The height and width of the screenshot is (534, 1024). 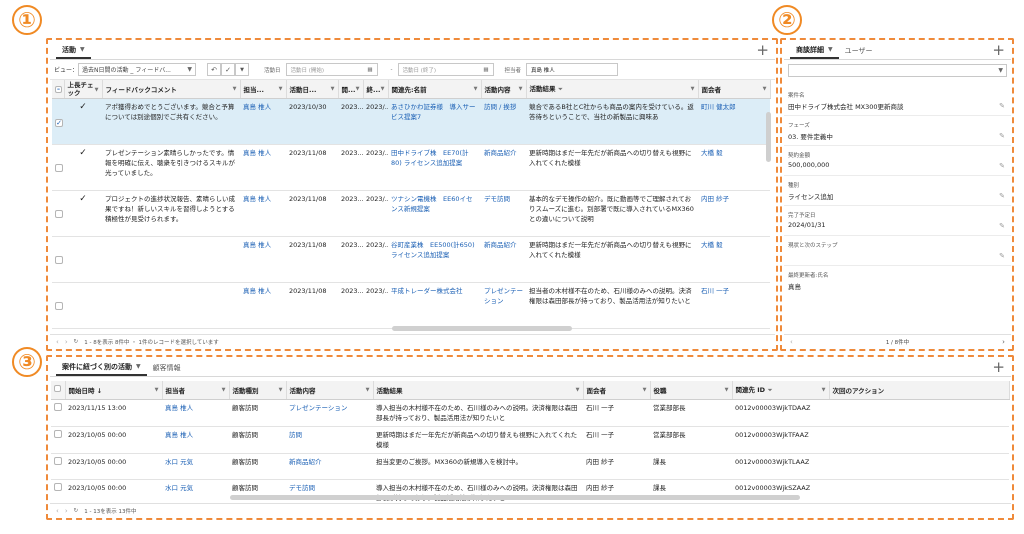 What do you see at coordinates (171, 89) in the screenshot?
I see `col-header-feedback: フィードバックコメント ▼` at bounding box center [171, 89].